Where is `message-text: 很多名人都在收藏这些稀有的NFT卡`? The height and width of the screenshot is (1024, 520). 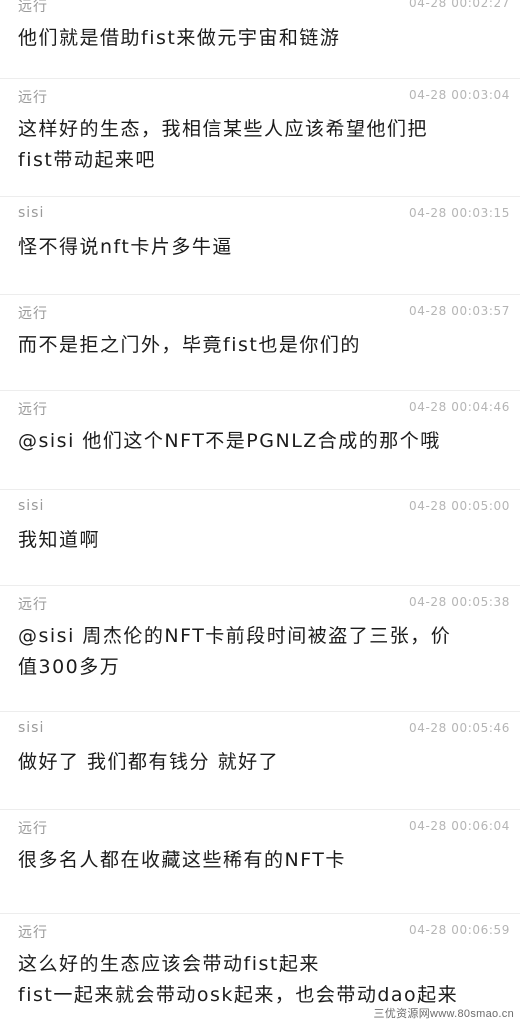 message-text: 很多名人都在收藏这些稀有的NFT卡 is located at coordinates (262, 860).